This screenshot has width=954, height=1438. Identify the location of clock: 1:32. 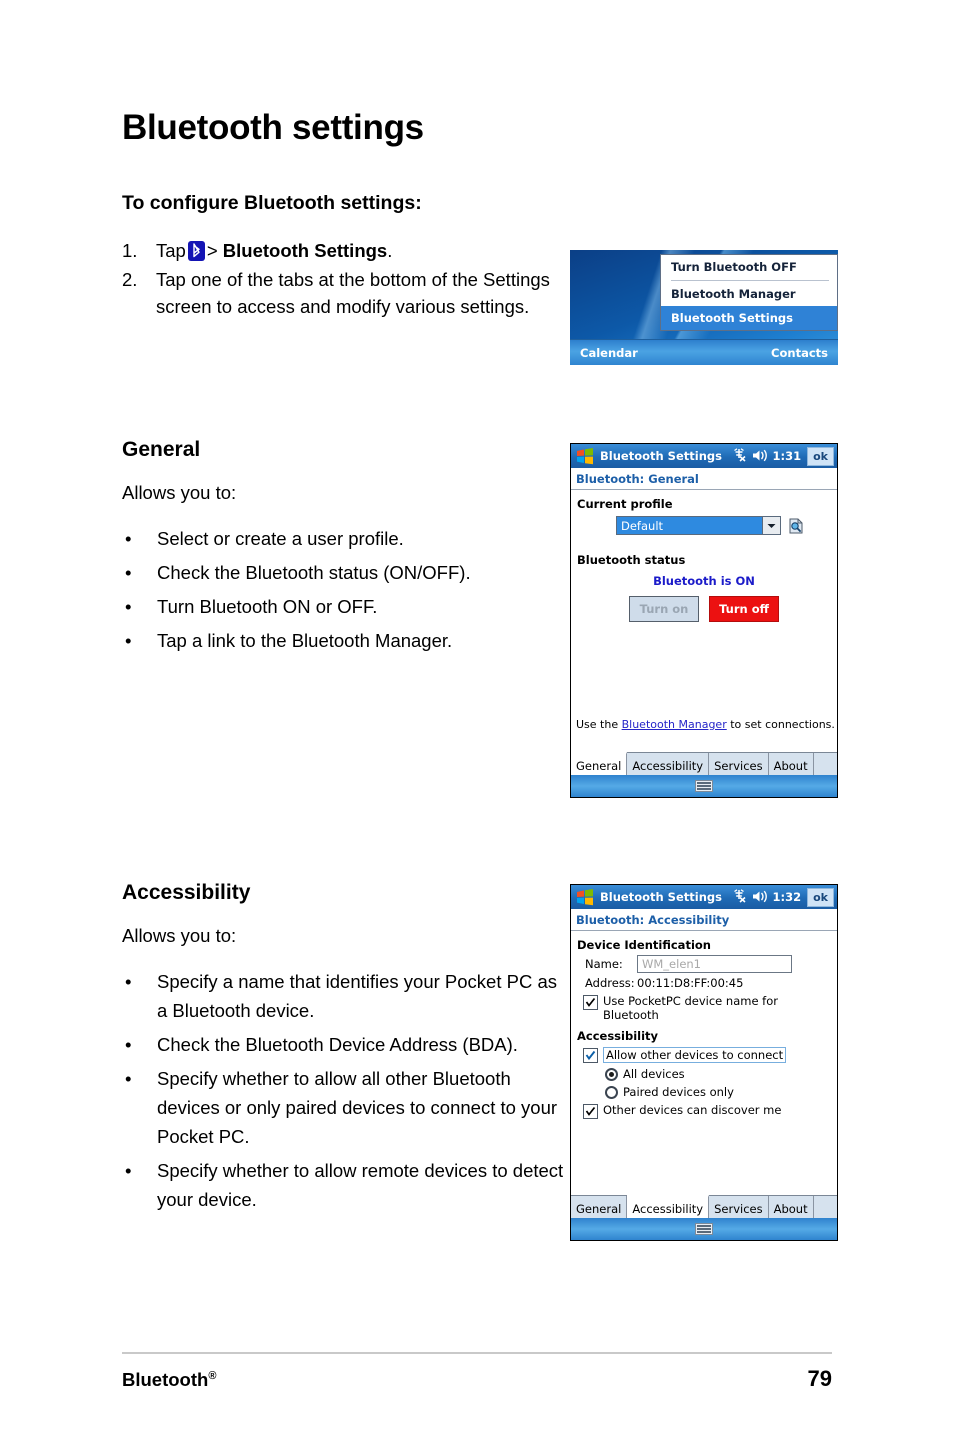
(787, 897).